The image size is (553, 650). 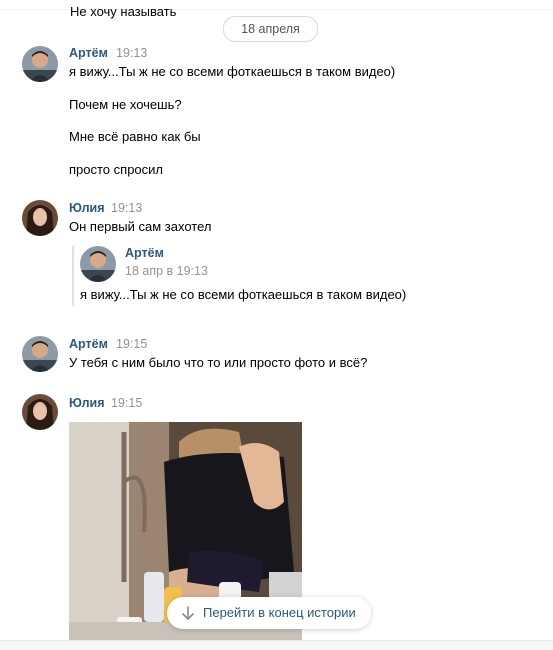 I want to click on message-text: Почем не хочешь?, so click(x=125, y=104).